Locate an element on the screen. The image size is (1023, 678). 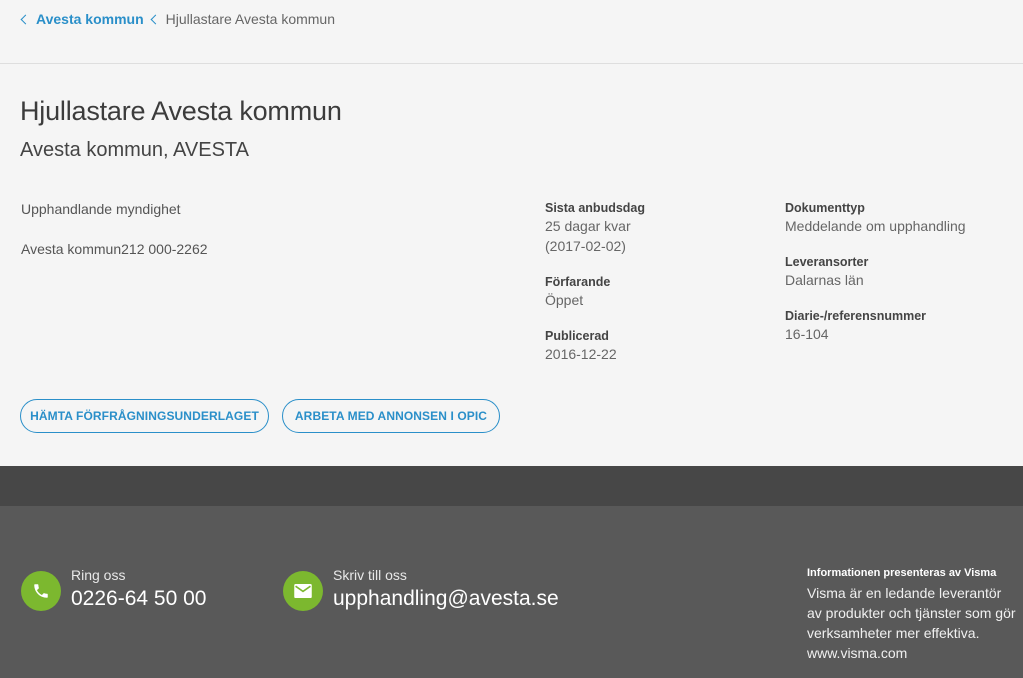
meta-published: Publicerad 2016-12-22 is located at coordinates (595, 346).